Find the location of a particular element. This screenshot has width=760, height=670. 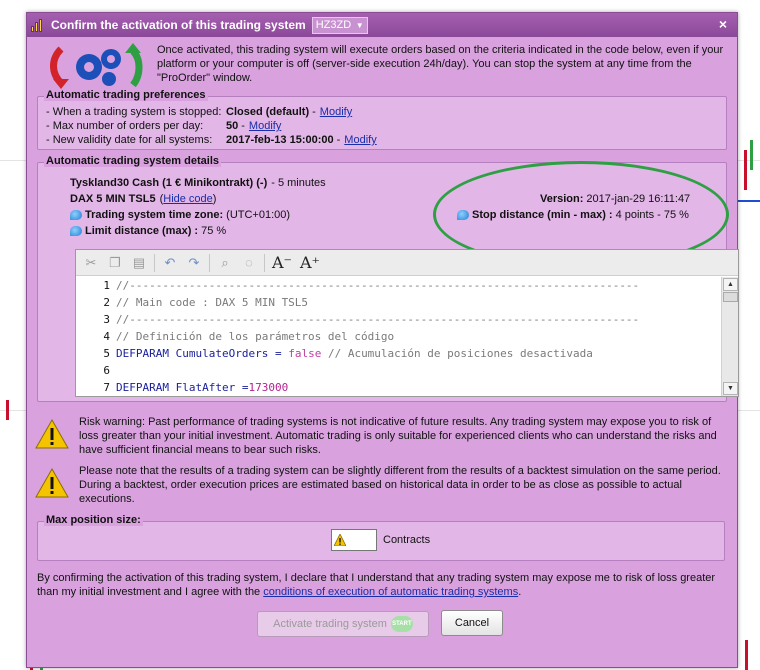

code-line: 7 DEFPARAM FlatAfter =173000 is located at coordinates (398, 387).